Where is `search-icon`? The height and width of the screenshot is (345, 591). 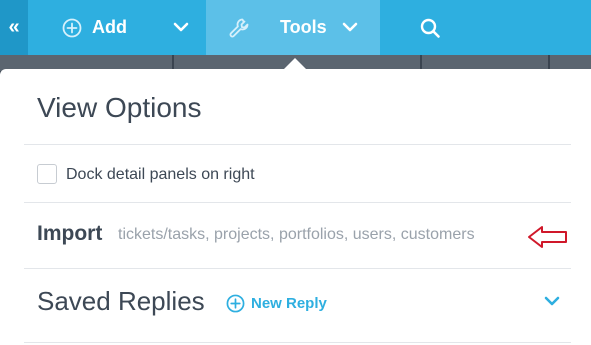
search-icon is located at coordinates (430, 28).